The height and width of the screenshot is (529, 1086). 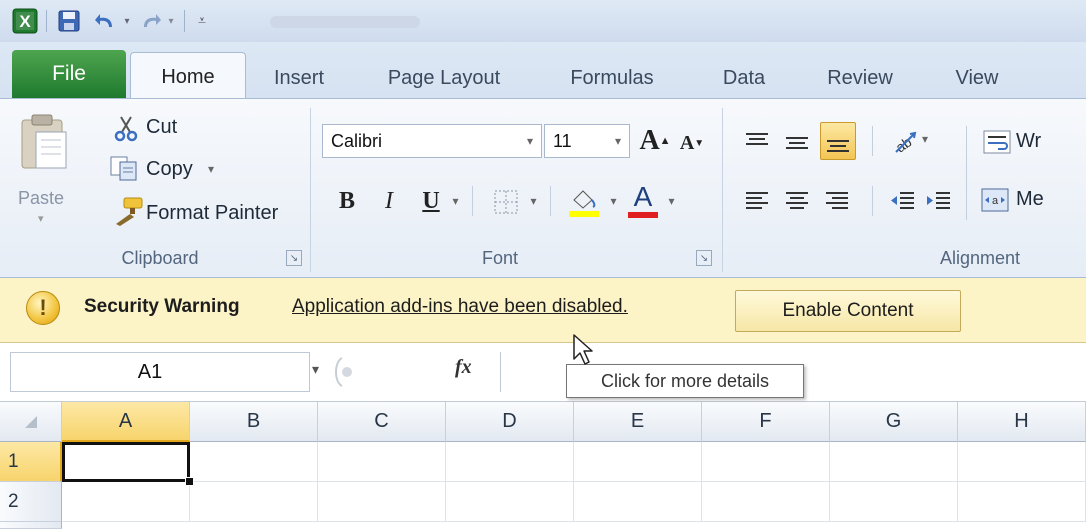 What do you see at coordinates (797, 142) in the screenshot?
I see `align-middle-icon` at bounding box center [797, 142].